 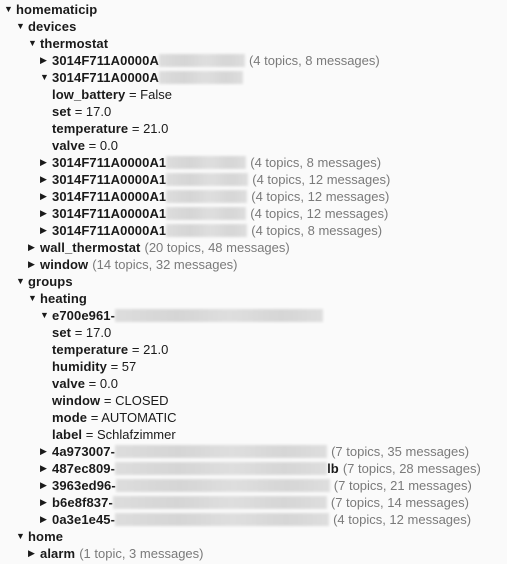 I want to click on property-key: label, so click(x=67, y=434).